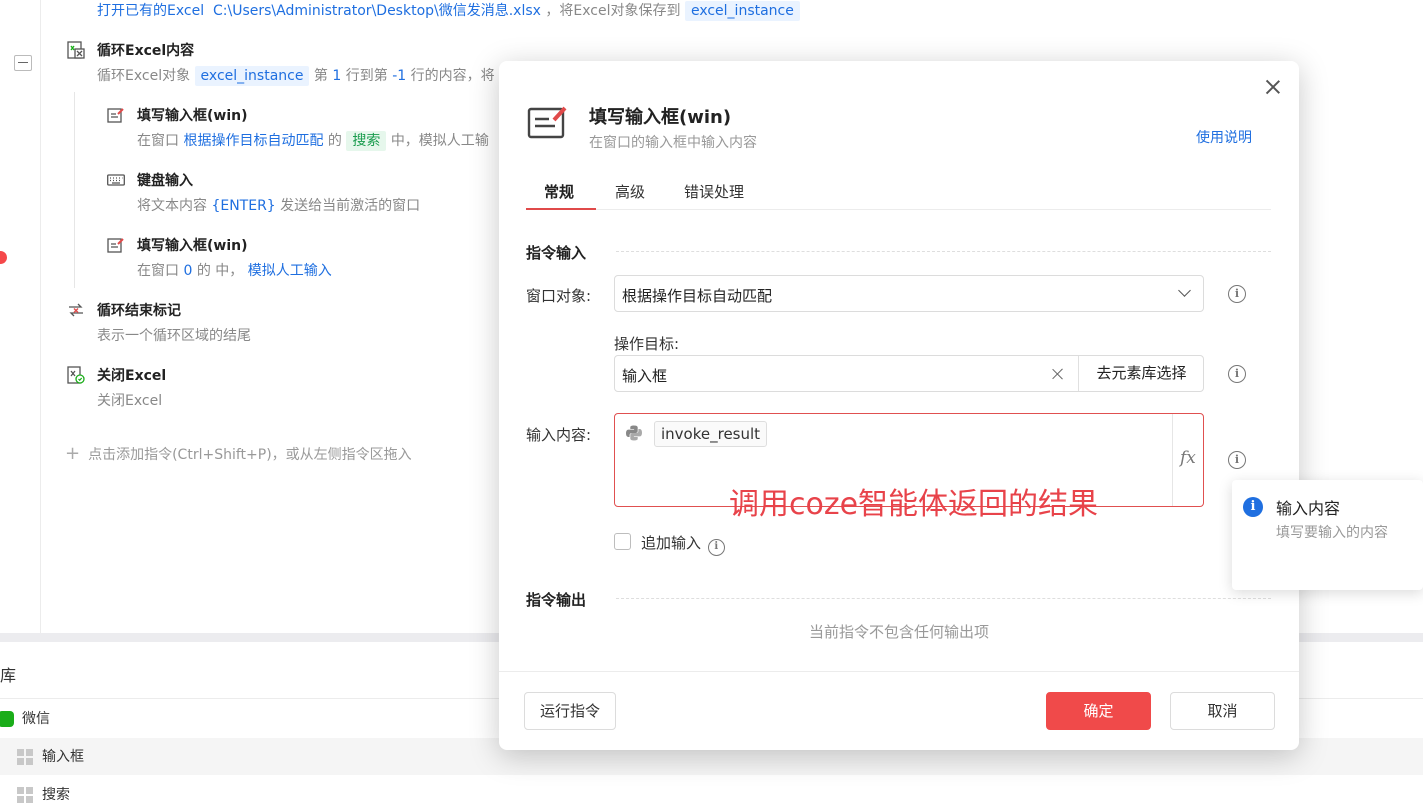 This screenshot has height=805, width=1423. What do you see at coordinates (645, 376) in the screenshot?
I see `operation-target-value: 输入框` at bounding box center [645, 376].